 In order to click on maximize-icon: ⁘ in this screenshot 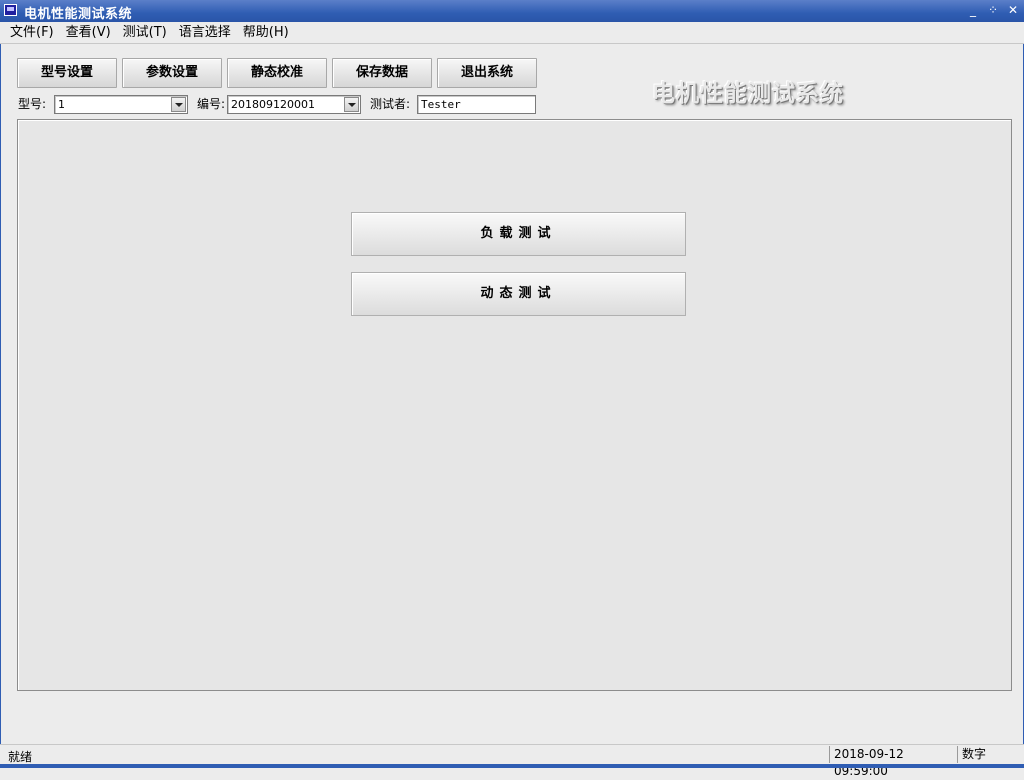, I will do `click(993, 11)`.